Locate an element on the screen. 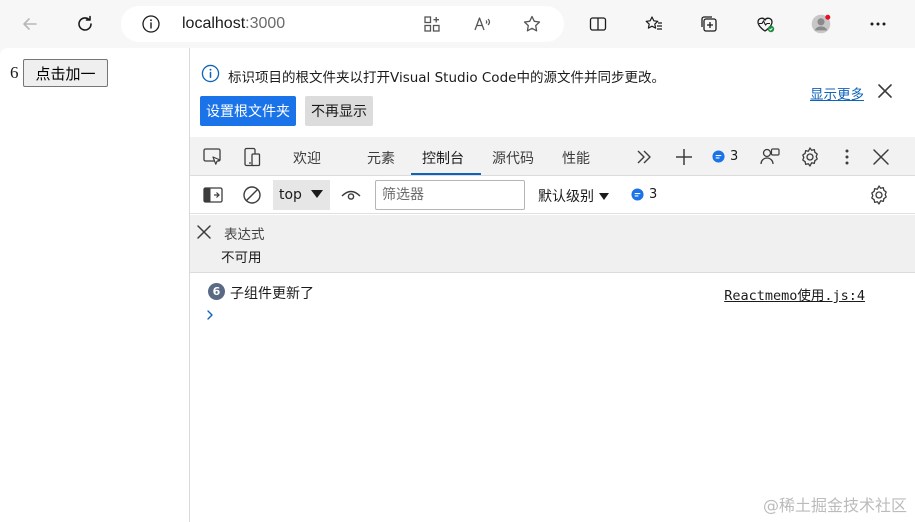 This screenshot has height=522, width=915. tab-sources: 源代码 is located at coordinates (513, 158).